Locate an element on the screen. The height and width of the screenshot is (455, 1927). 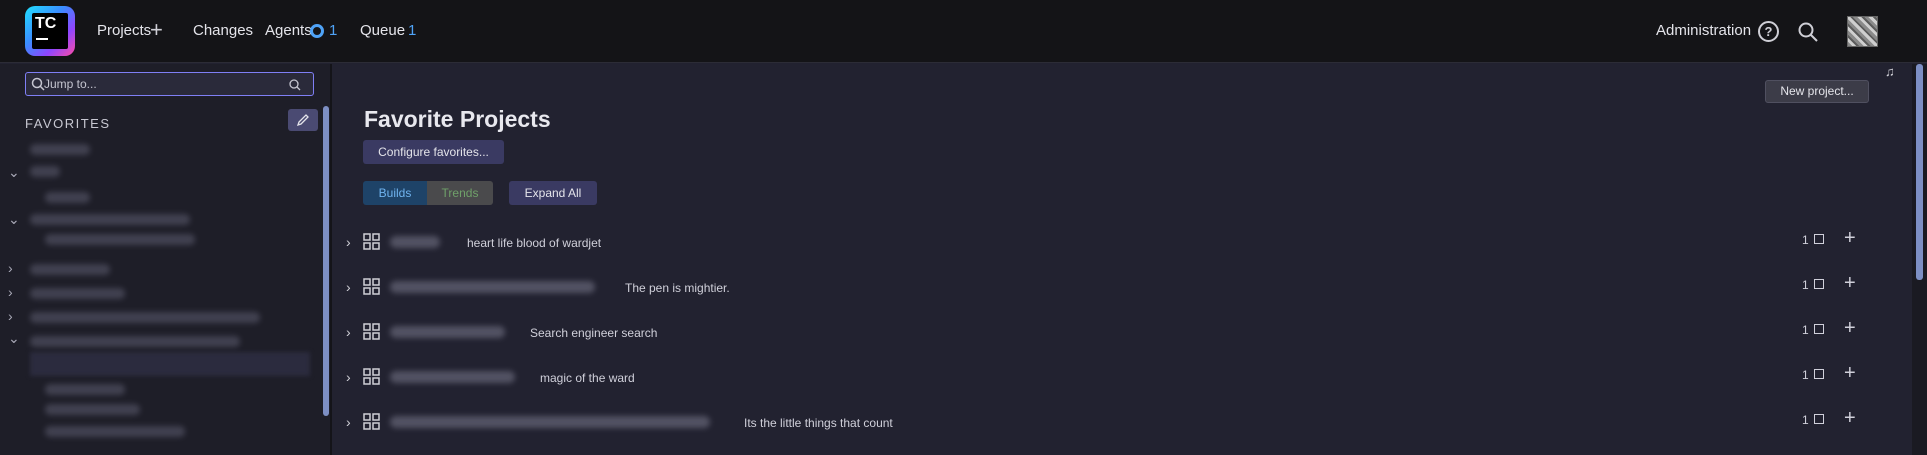
nav-queue: Queue is located at coordinates (382, 30).